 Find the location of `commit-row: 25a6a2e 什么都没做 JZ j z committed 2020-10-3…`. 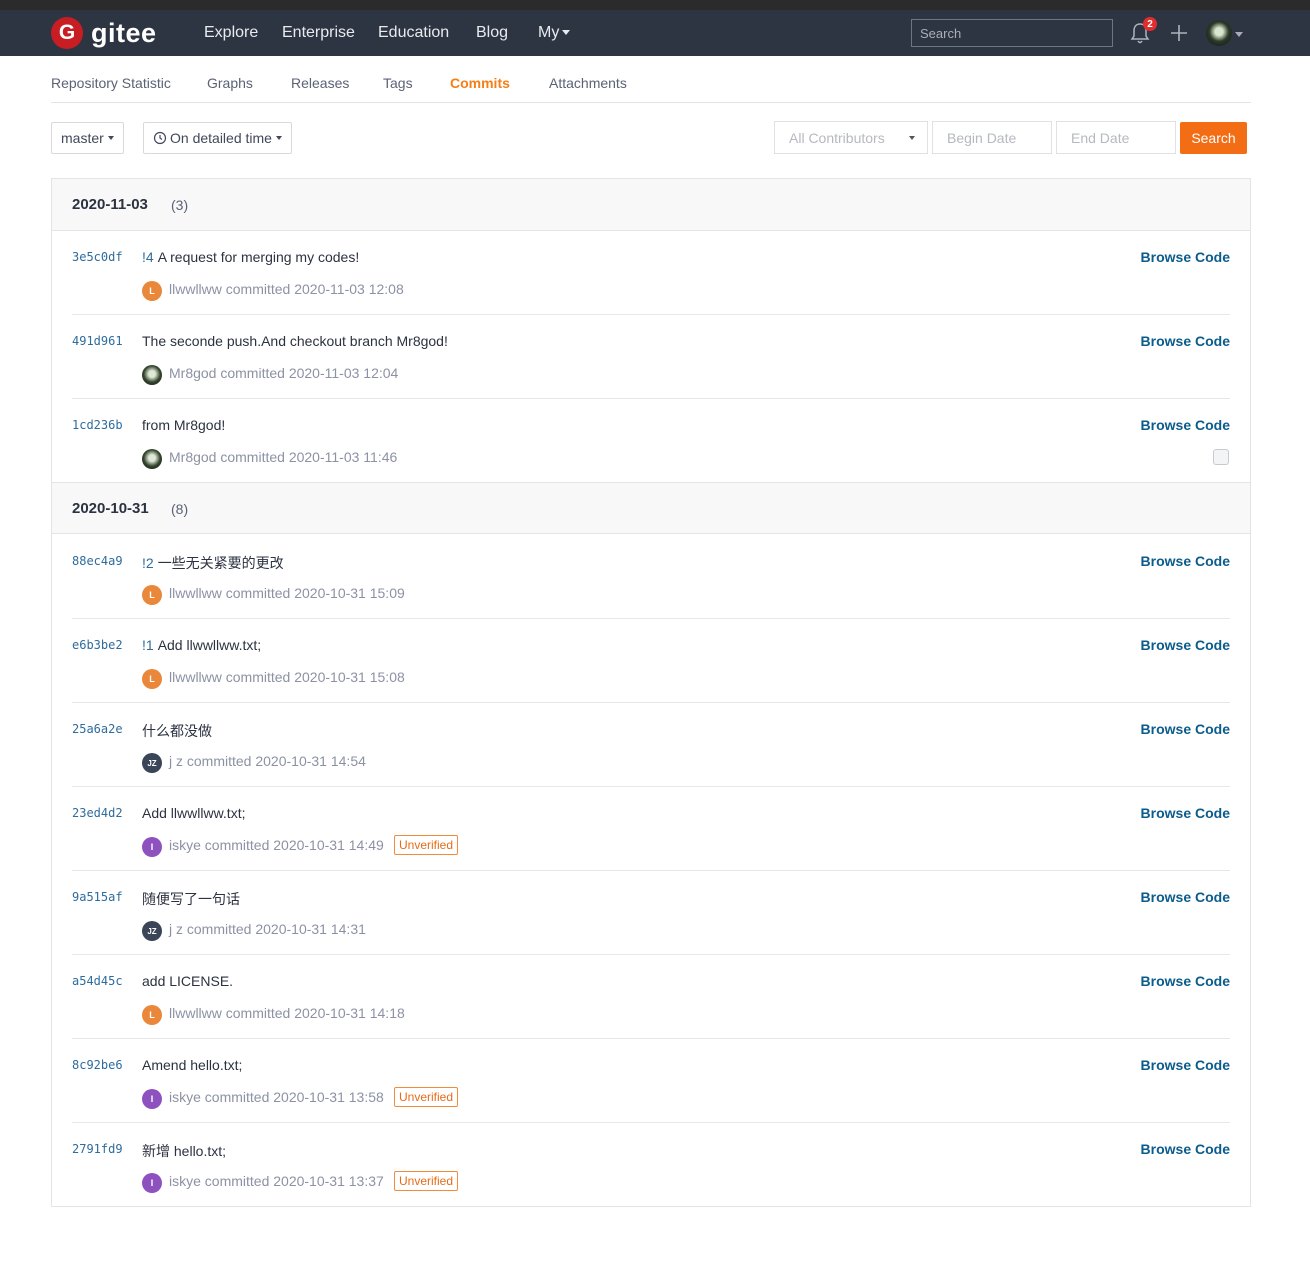

commit-row: 25a6a2e 什么都没做 JZ j z committed 2020-10-3… is located at coordinates (651, 745).